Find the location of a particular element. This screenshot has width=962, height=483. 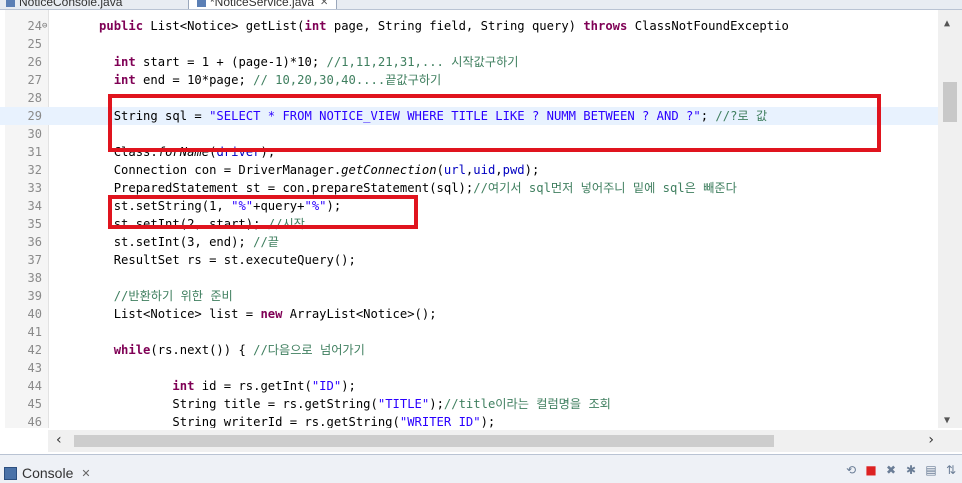

code-line: 42 while(rs.next()) { //다음으로 넘어가기 is located at coordinates (469, 350).